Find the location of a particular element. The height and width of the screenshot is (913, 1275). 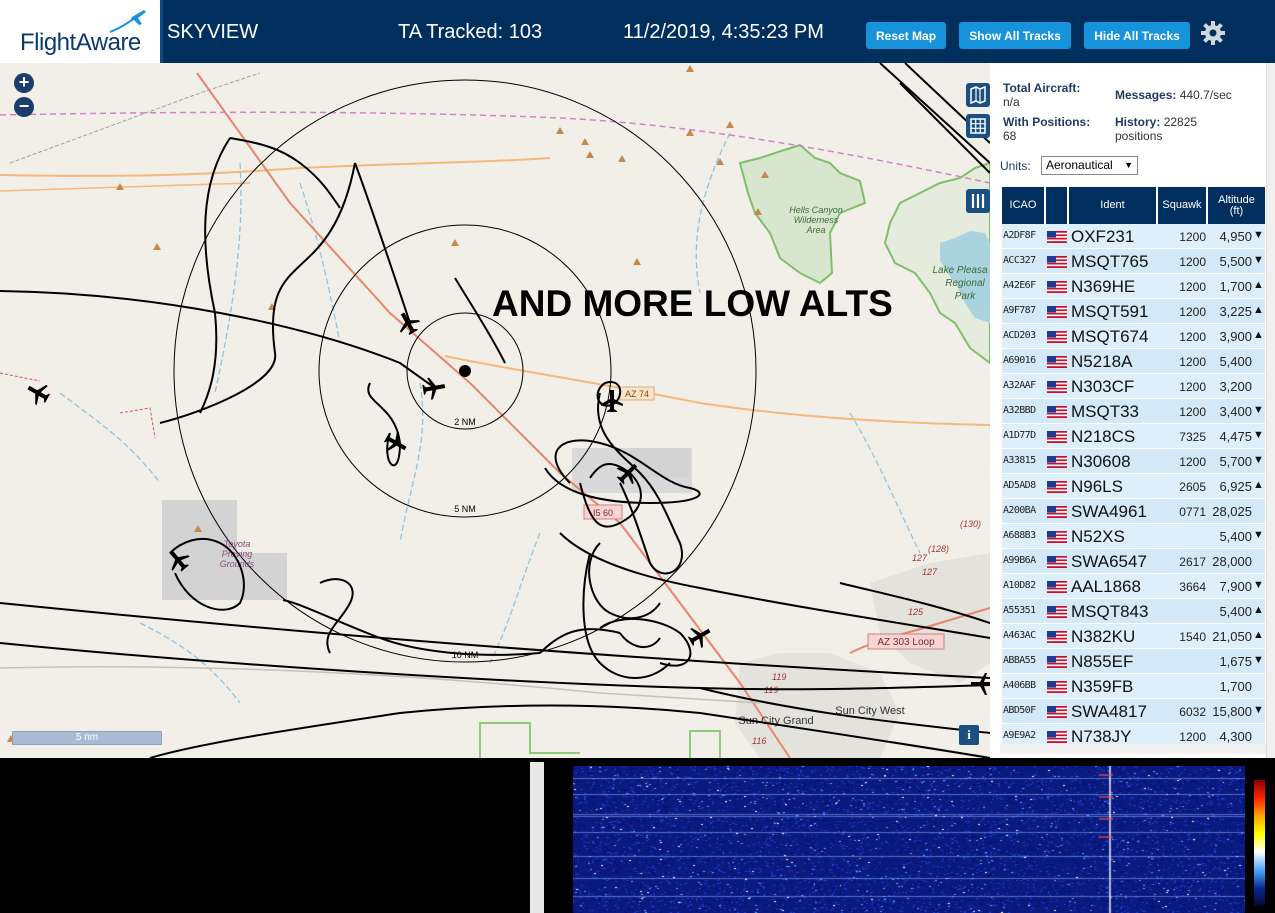

units-label: Units: is located at coordinates (1015, 166).